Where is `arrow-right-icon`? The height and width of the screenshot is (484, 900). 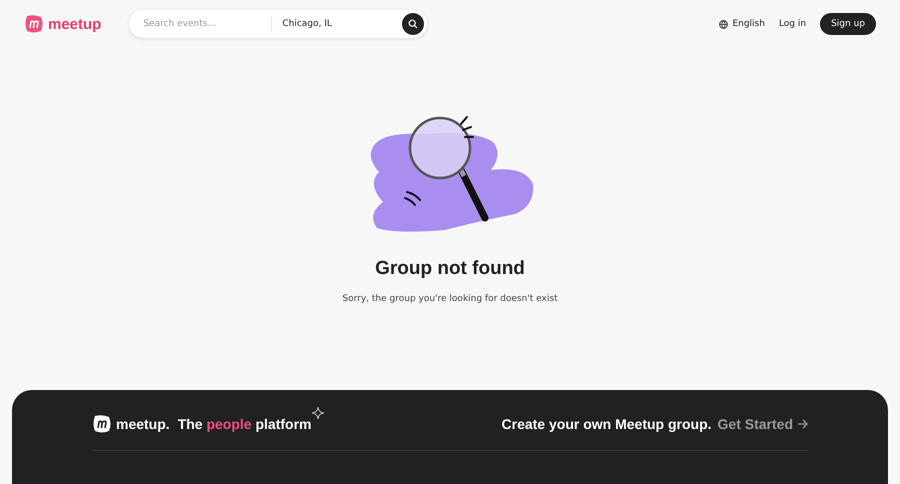
arrow-right-icon is located at coordinates (802, 424).